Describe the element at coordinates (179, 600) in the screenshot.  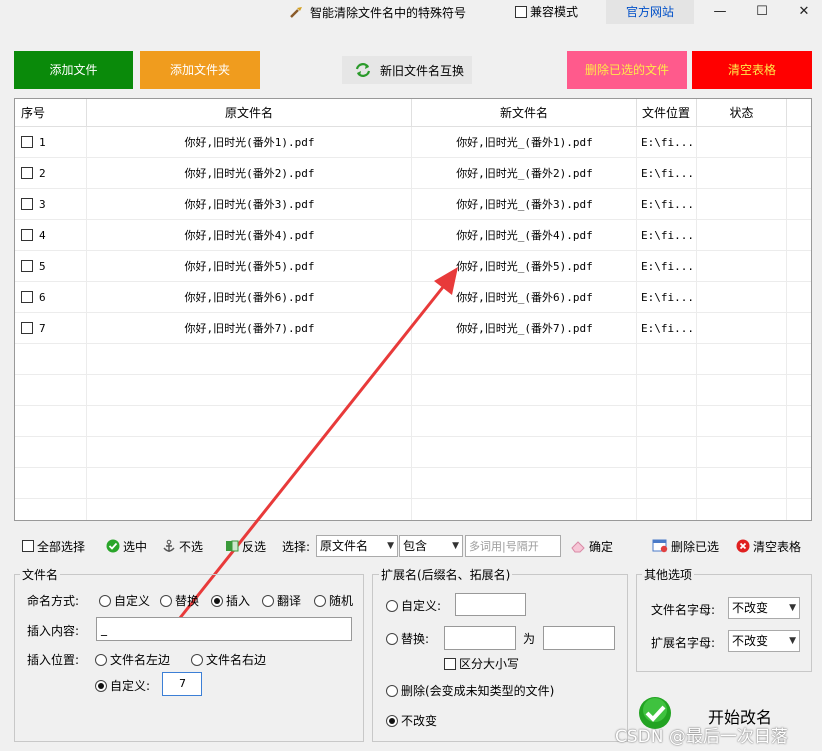
I see `mode-radio-replace: 替换` at that location.